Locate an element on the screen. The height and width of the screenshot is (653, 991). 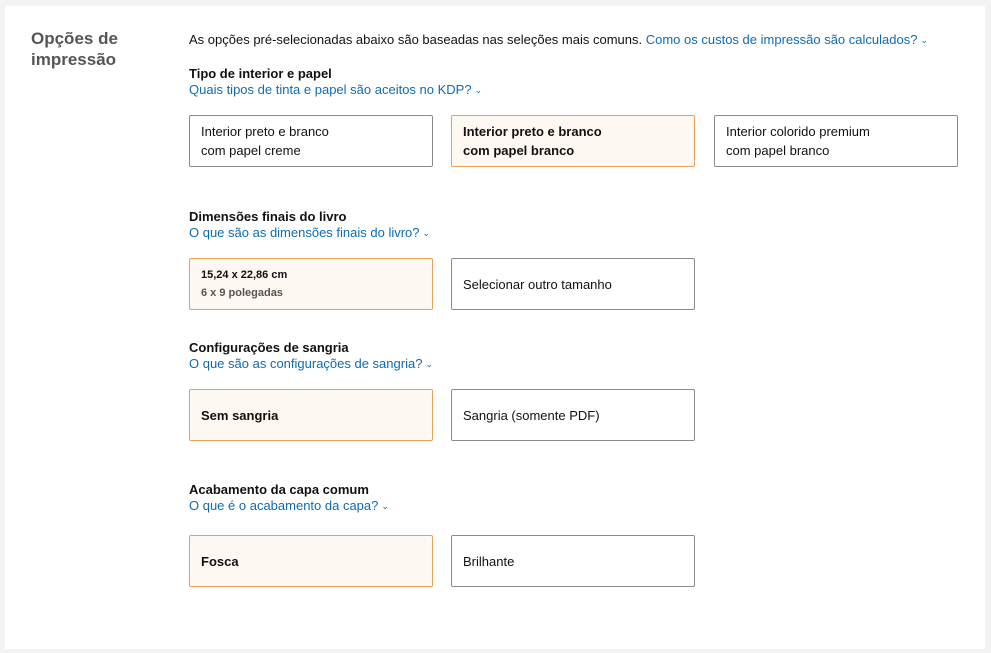
option-line1: Fosca is located at coordinates (220, 561).